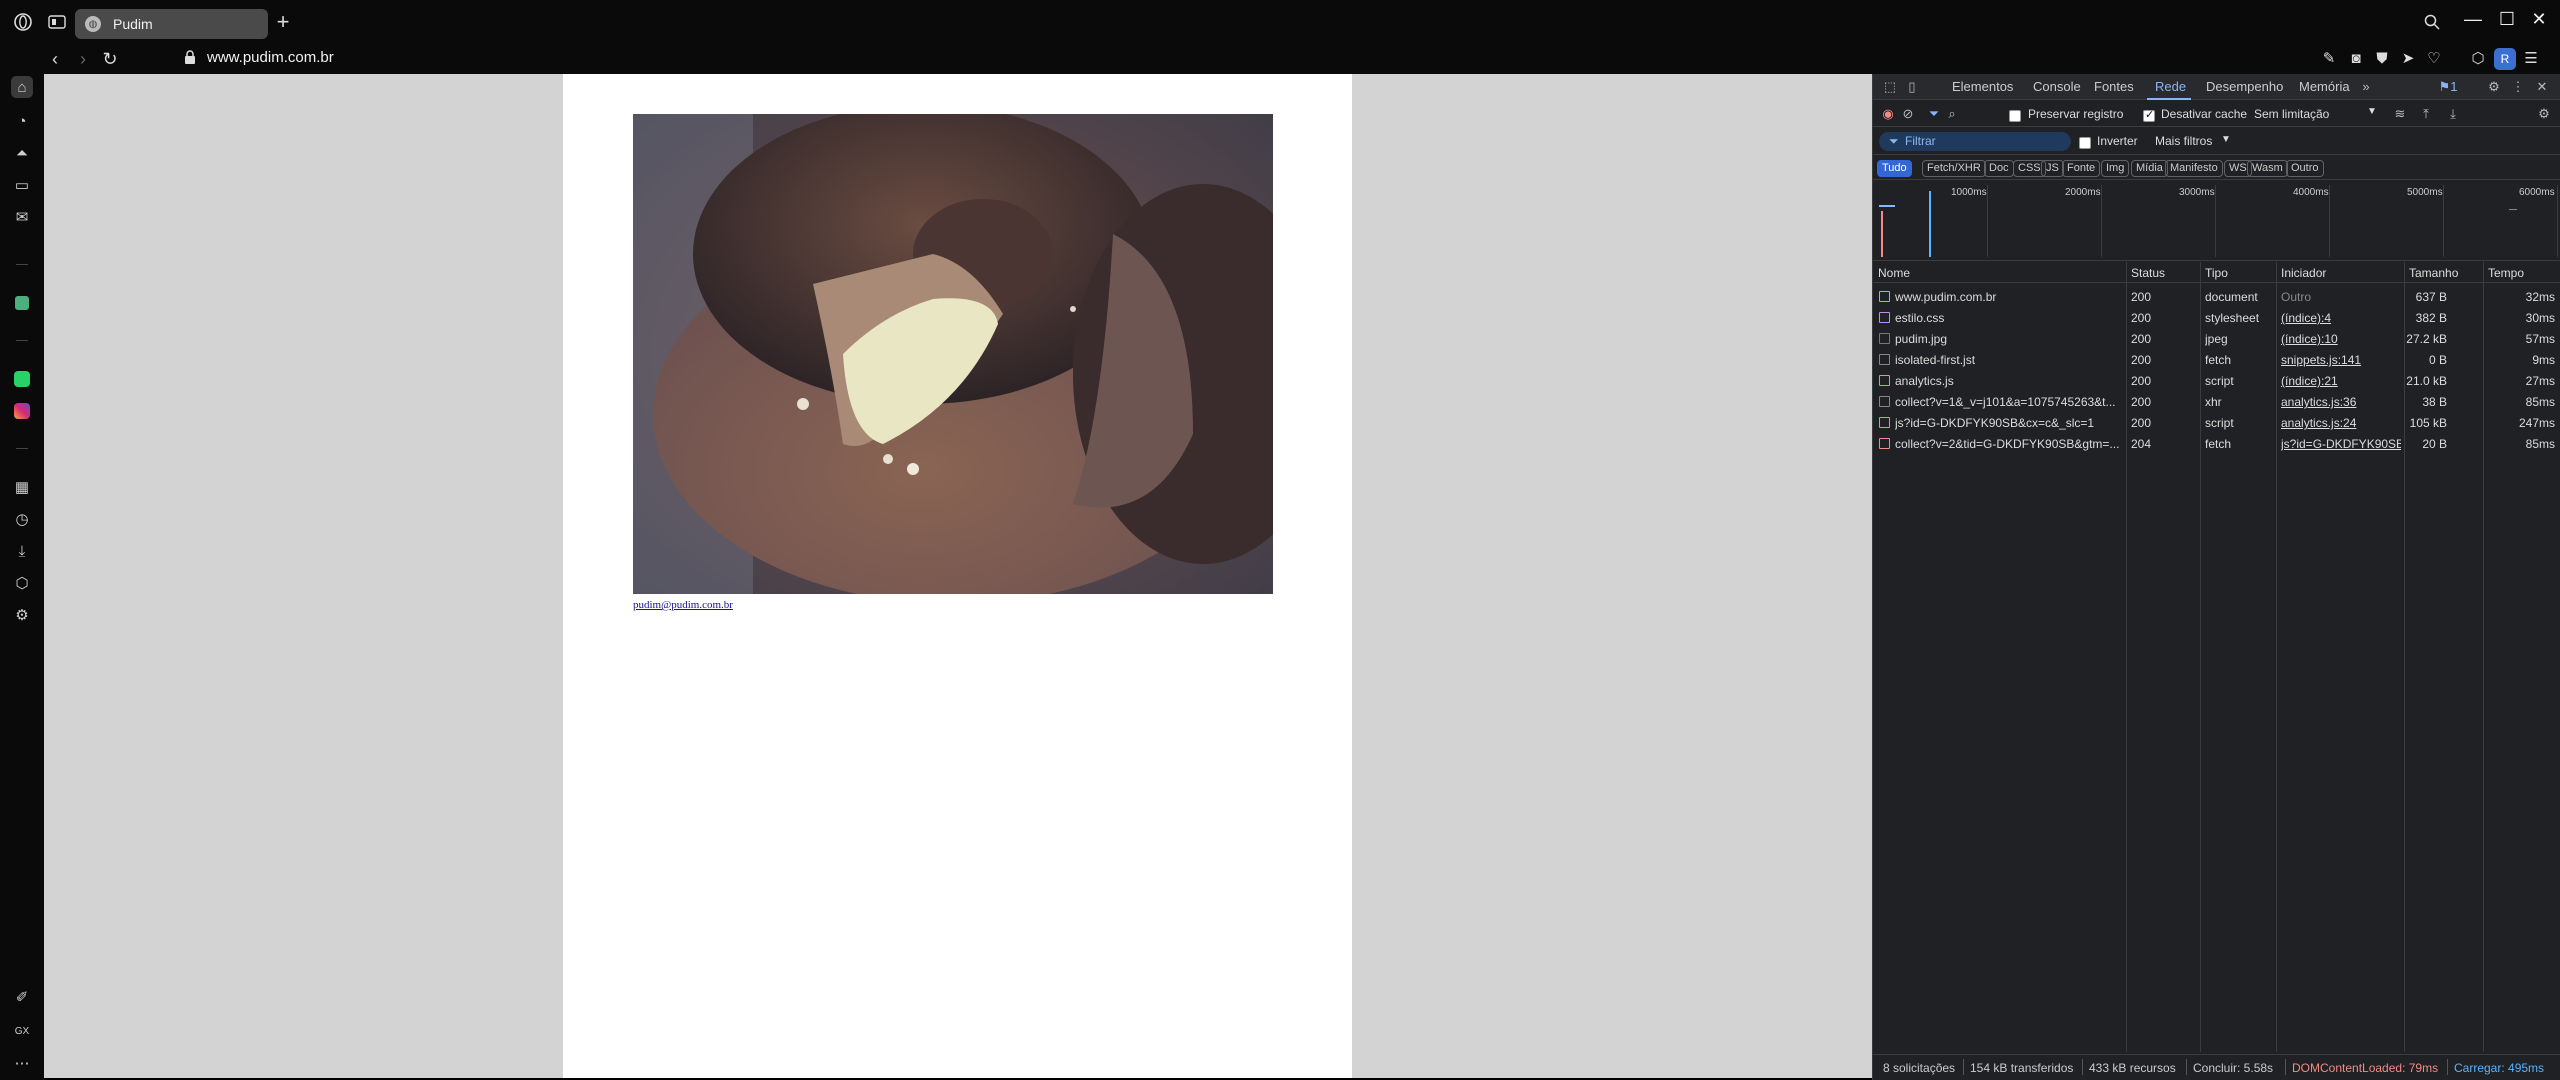 The height and width of the screenshot is (1080, 2560). Describe the element at coordinates (2540, 318) in the screenshot. I see `request-time: 30ms` at that location.